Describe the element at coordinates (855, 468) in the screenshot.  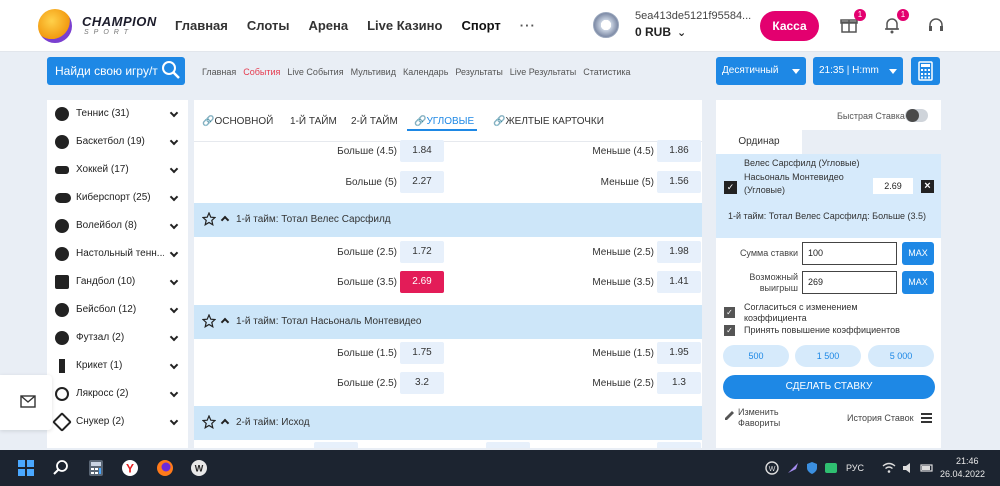
I see `language-indicator: РУС` at that location.